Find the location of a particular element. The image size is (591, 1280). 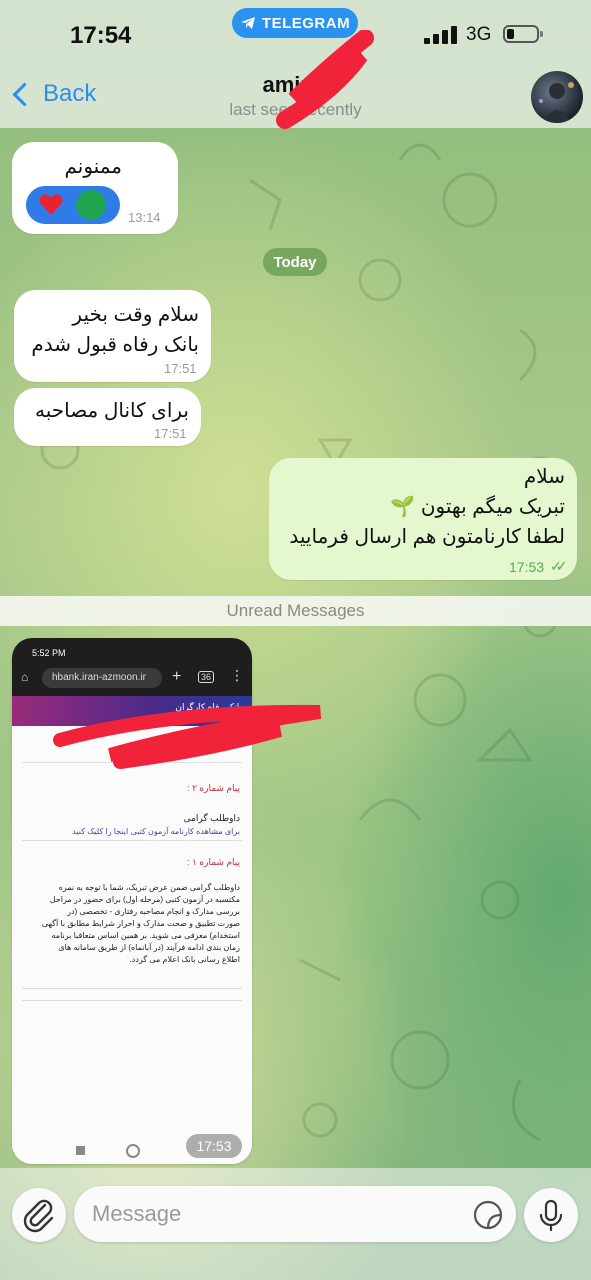

message-bubble-incoming: سلام وقت بخیر بانک رفاه قبول شدم 17:51 is located at coordinates (112, 336).